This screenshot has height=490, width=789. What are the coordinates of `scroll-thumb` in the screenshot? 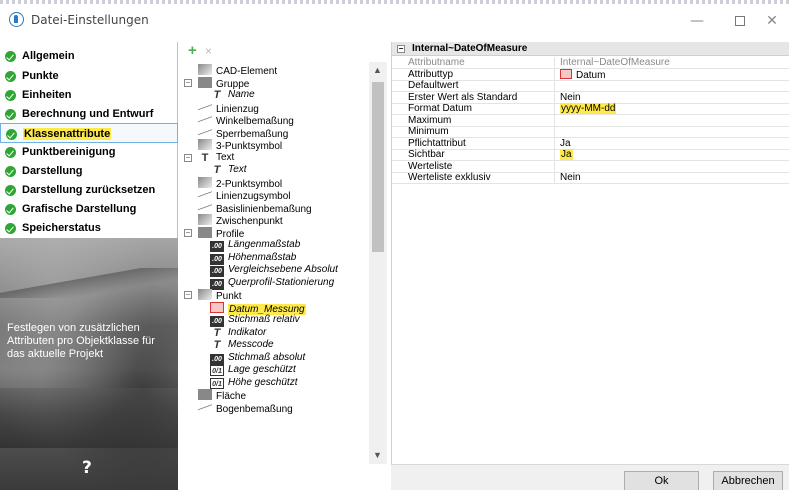 It's located at (378, 167).